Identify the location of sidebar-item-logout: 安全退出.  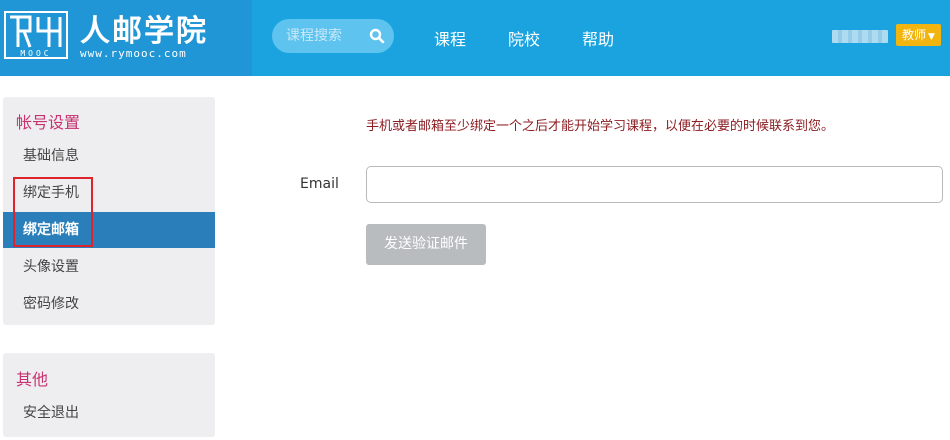
(109, 413).